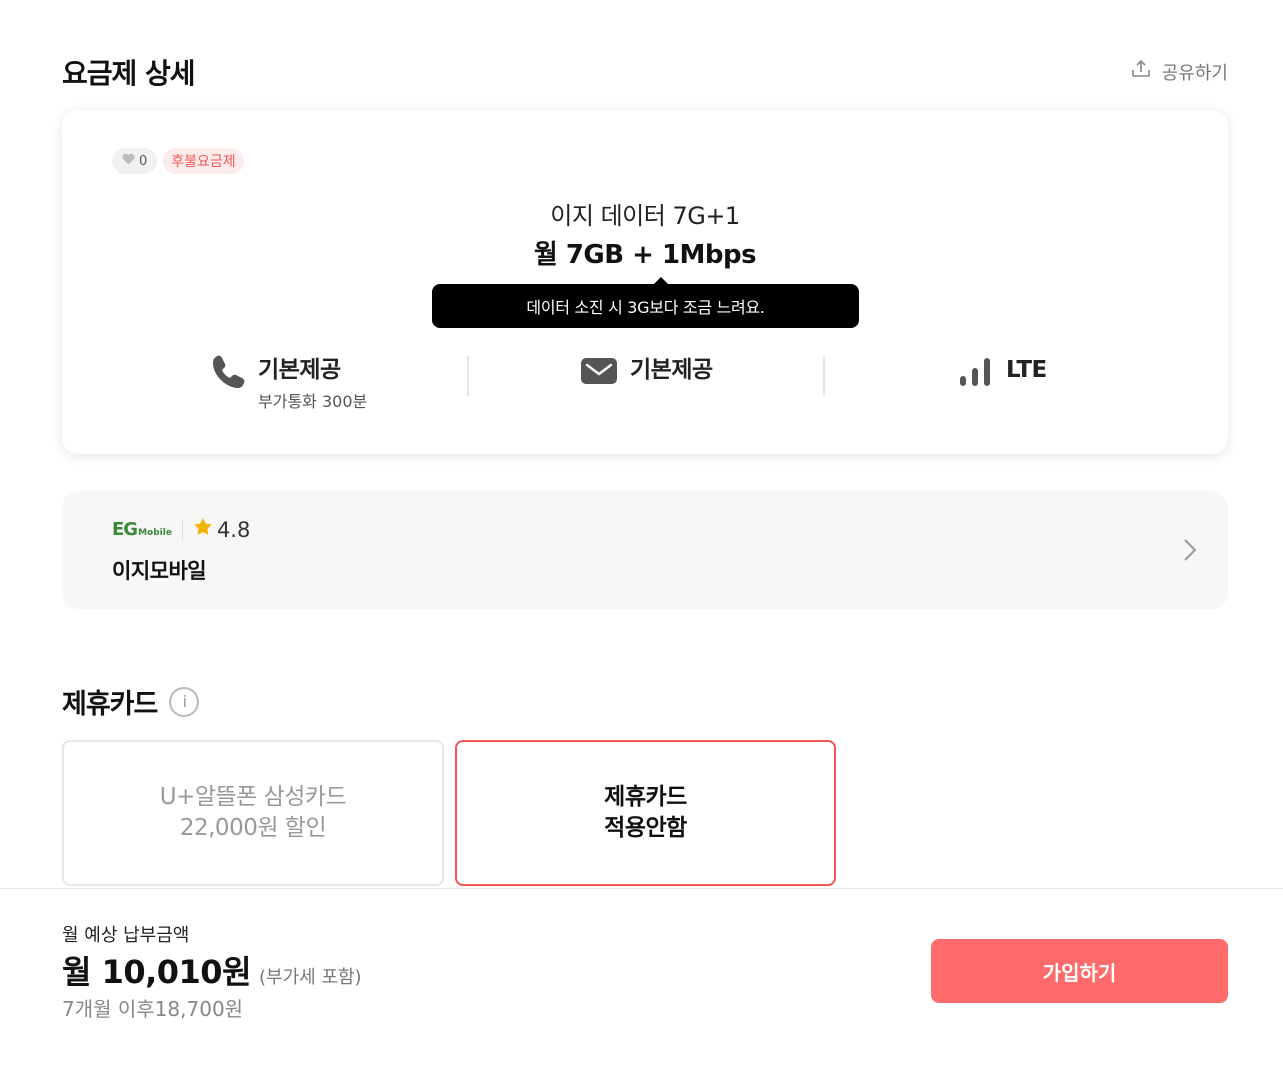 The image size is (1283, 1080). I want to click on price-row: 월 10,010원 (부가세 포함), so click(212, 970).